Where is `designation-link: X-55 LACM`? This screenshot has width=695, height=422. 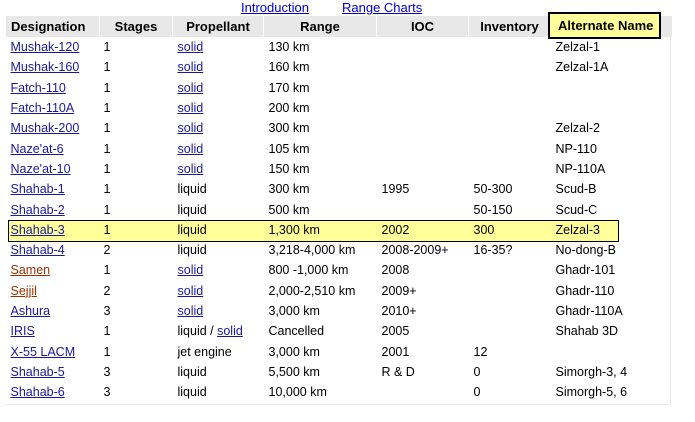
designation-link: X-55 LACM is located at coordinates (43, 352).